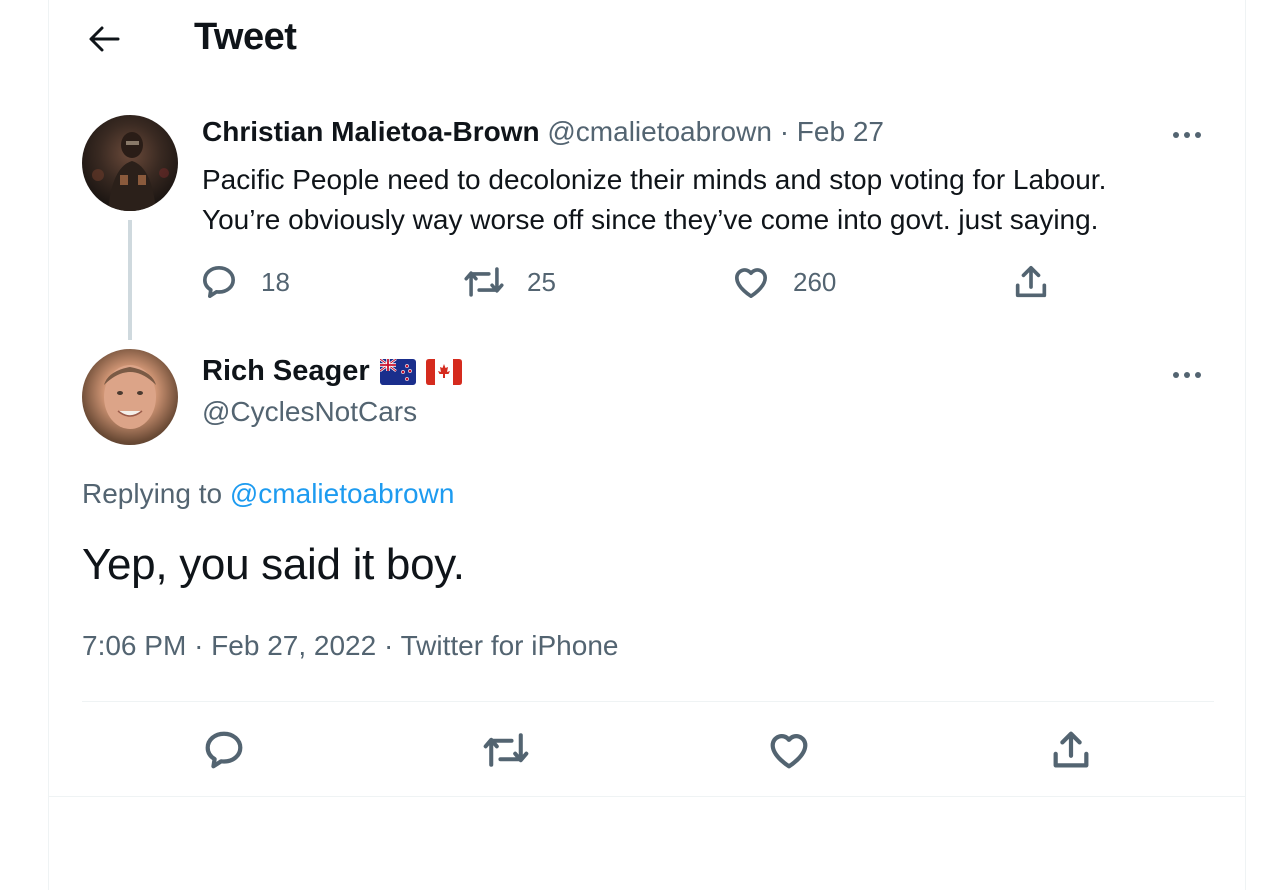 The height and width of the screenshot is (890, 1285). What do you see at coordinates (541, 281) in the screenshot?
I see `retweet-count: 25` at bounding box center [541, 281].